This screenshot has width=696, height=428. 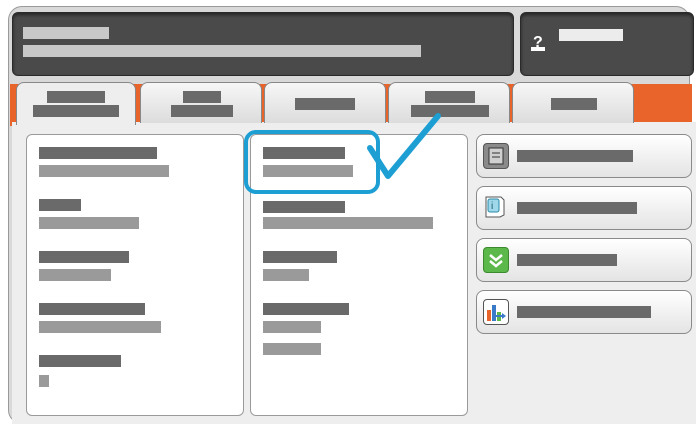 I want to click on checkmark-icon, so click(x=404, y=146).